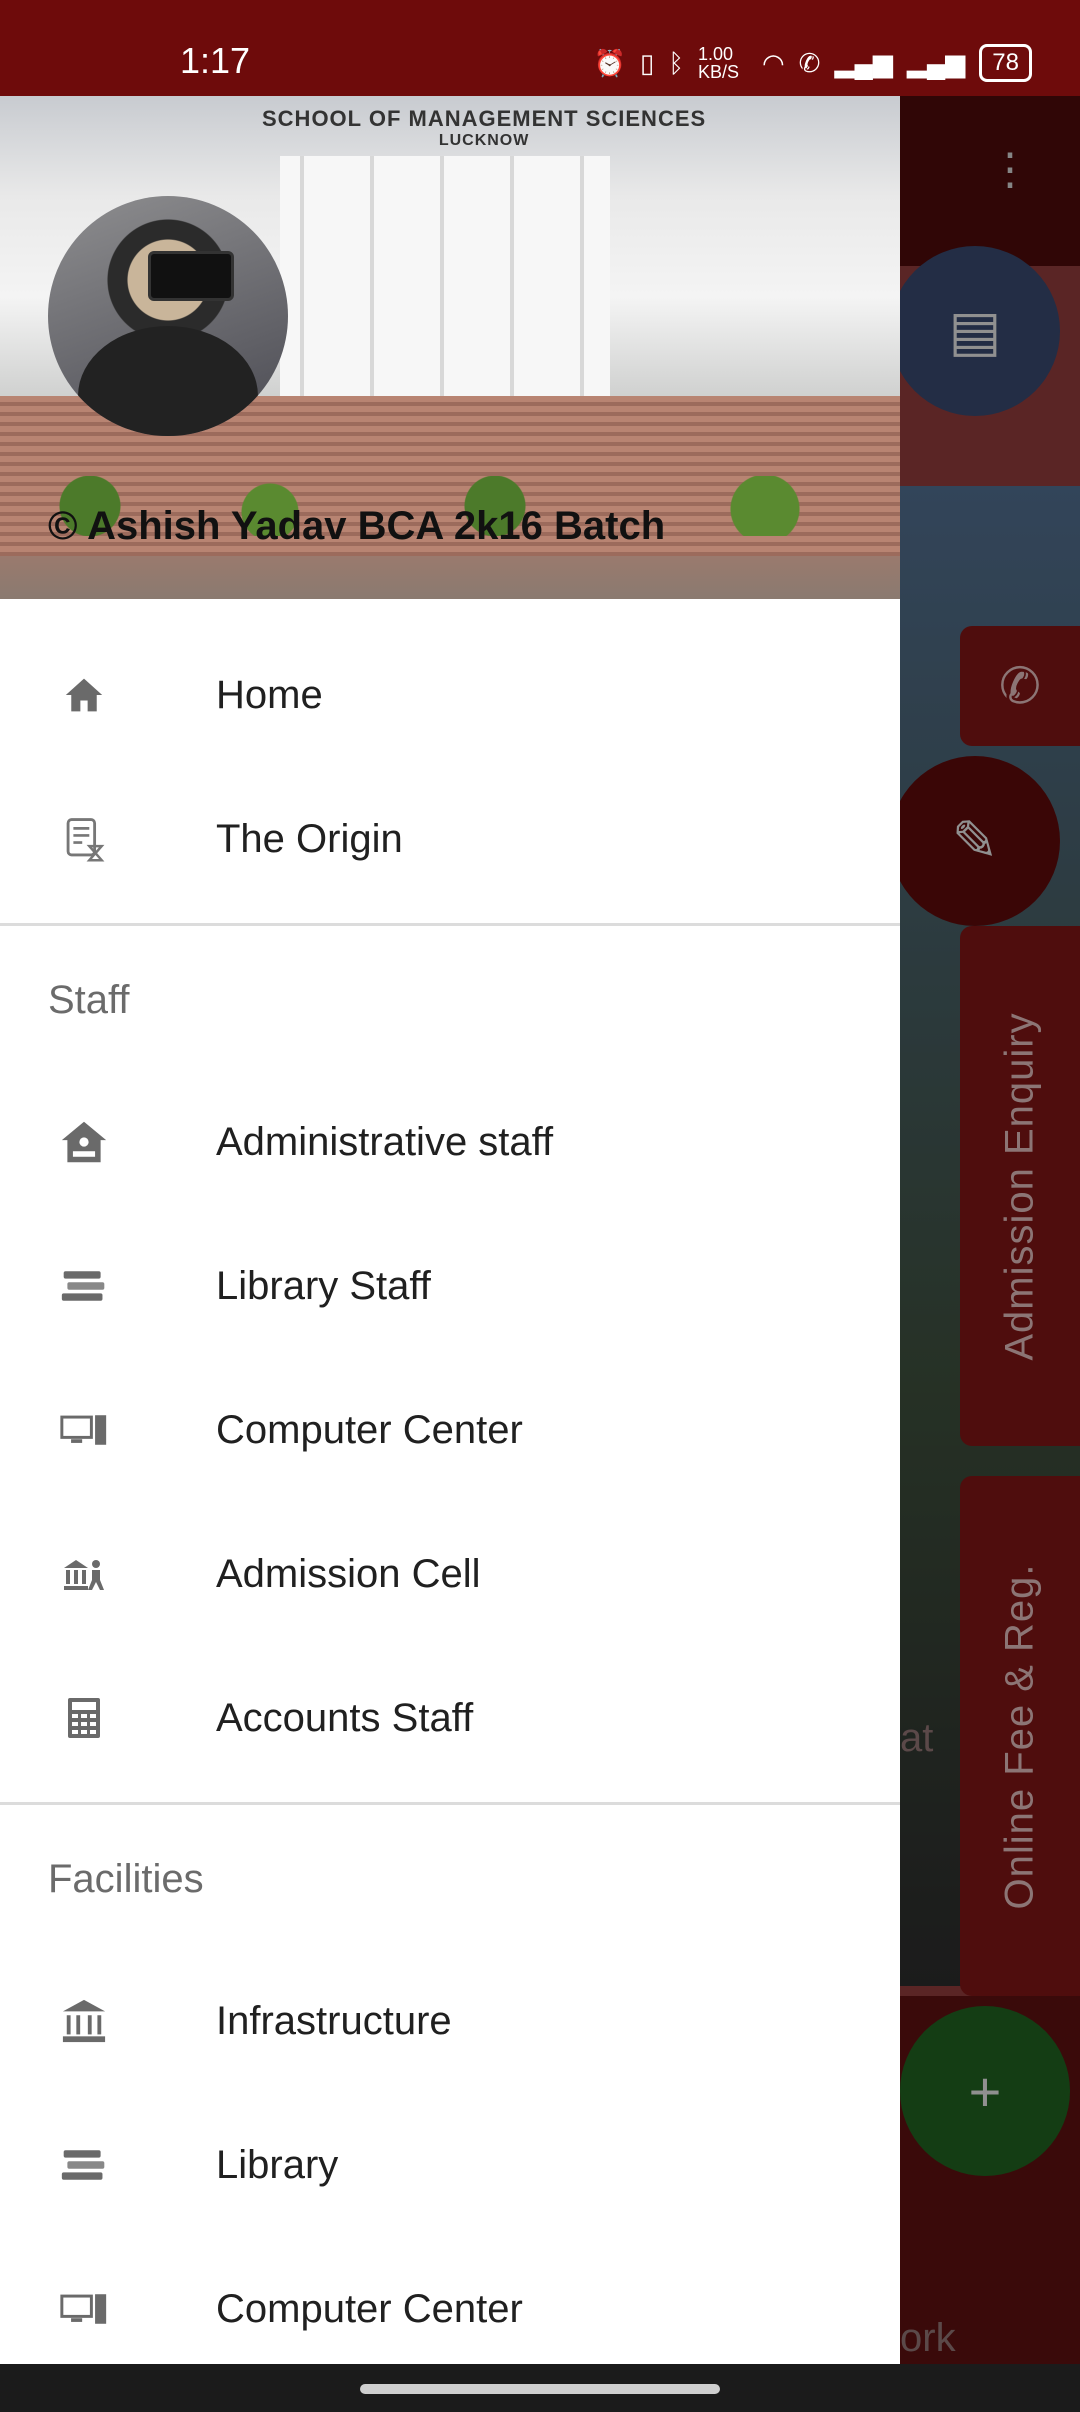 This screenshot has width=1080, height=2412. Describe the element at coordinates (269, 694) in the screenshot. I see `drawer-item-label: Home` at that location.